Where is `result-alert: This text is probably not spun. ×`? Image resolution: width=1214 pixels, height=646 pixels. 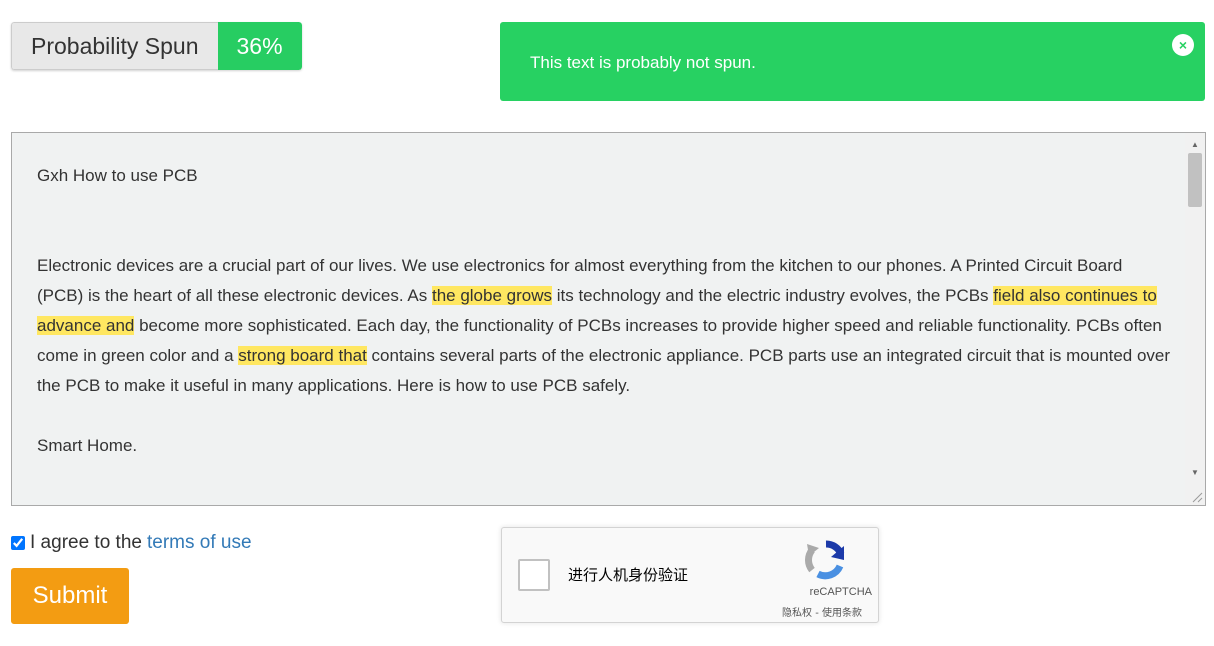
result-alert: This text is probably not spun. × is located at coordinates (852, 61).